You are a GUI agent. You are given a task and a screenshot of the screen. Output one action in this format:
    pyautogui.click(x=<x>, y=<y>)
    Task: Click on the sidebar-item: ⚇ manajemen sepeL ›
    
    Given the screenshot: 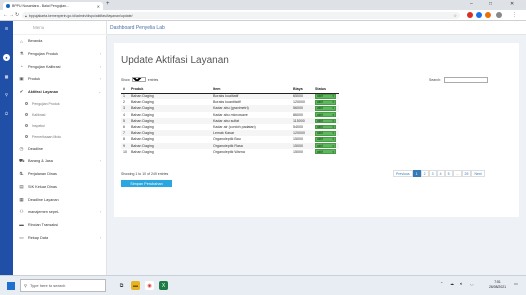 What is the action you would take?
    pyautogui.click(x=60, y=212)
    